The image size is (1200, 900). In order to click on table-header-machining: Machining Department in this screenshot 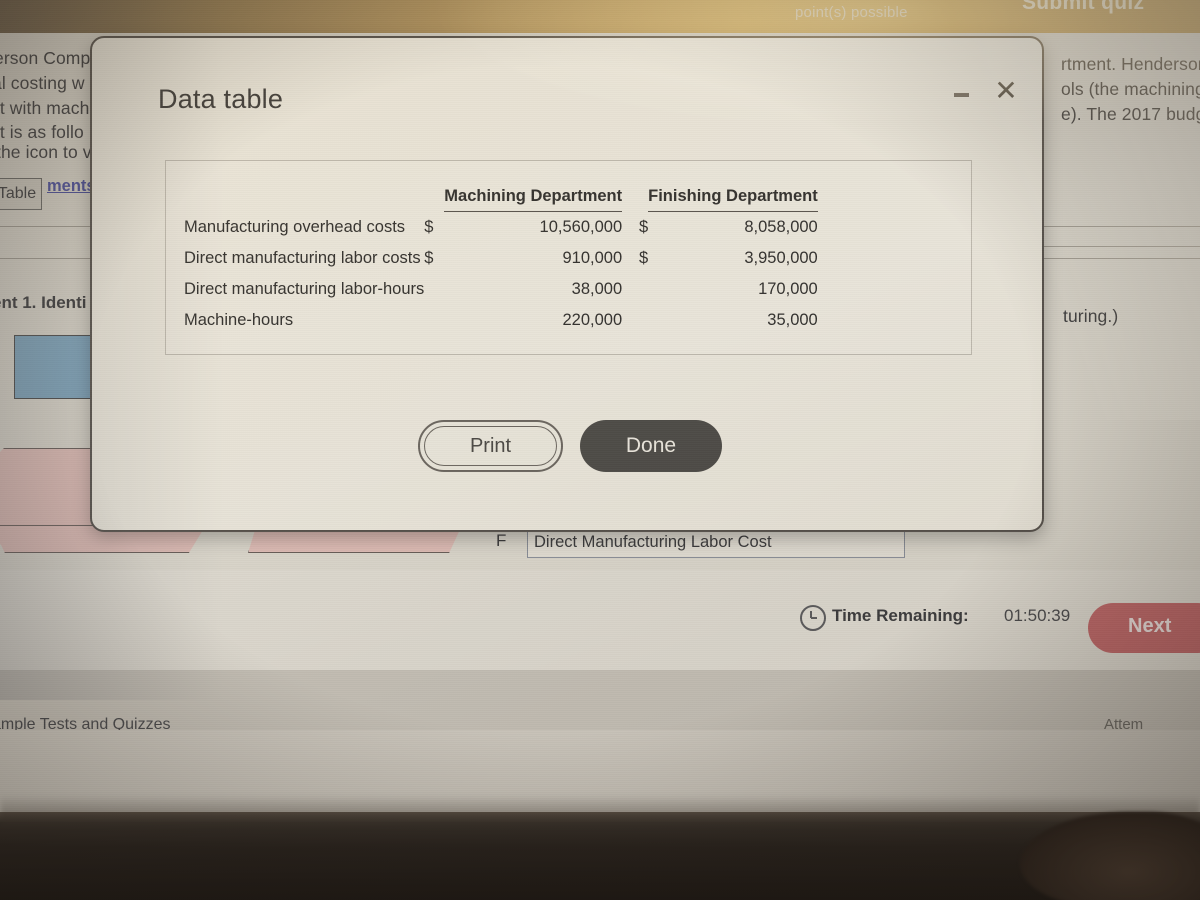, I will do `click(533, 199)`.